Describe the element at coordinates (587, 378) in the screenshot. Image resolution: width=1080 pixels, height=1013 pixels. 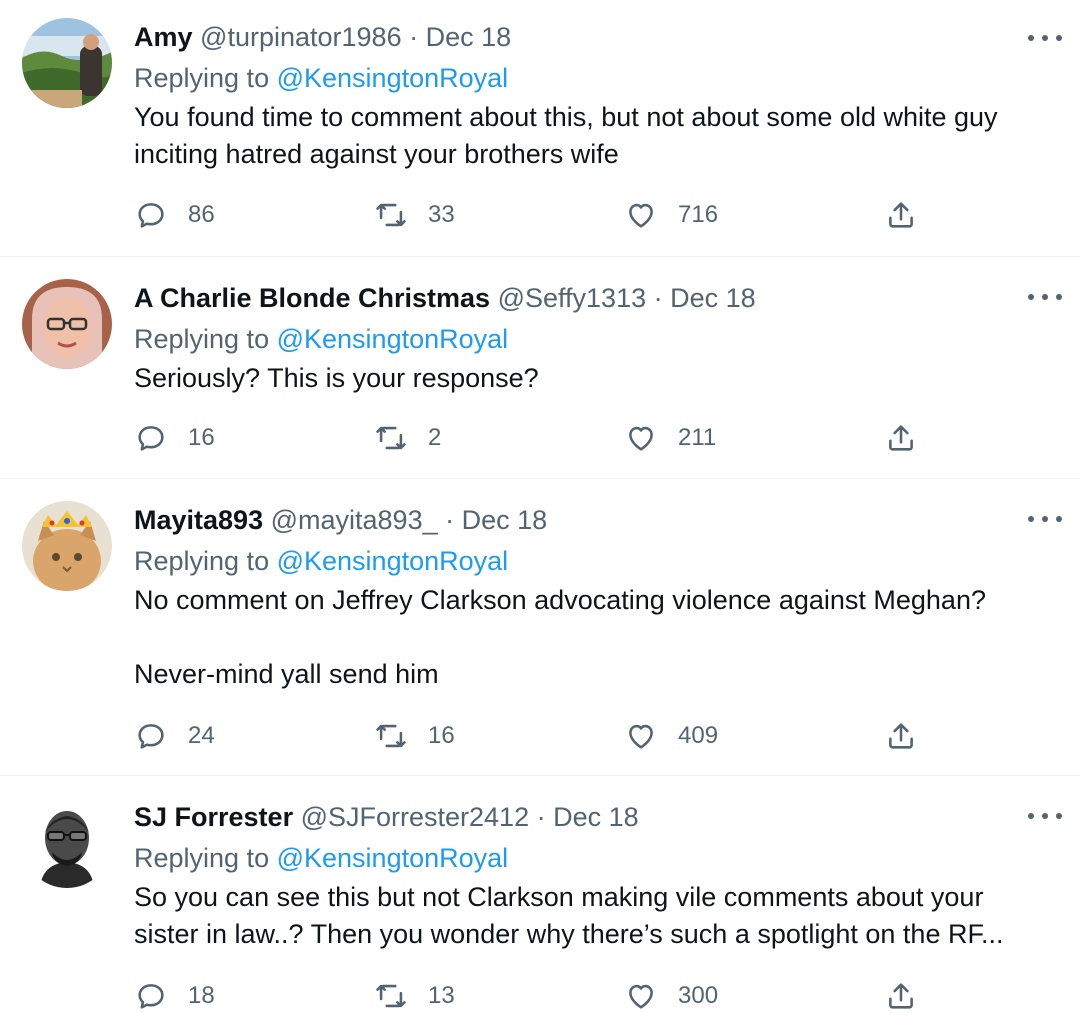
I see `tweet-text: Seriously? This is your response?` at that location.